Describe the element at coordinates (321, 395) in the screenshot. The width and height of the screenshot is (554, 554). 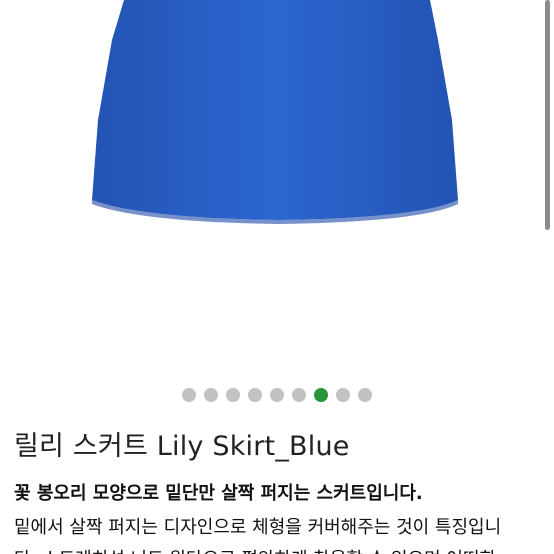
I see `carousel-dot-active` at that location.